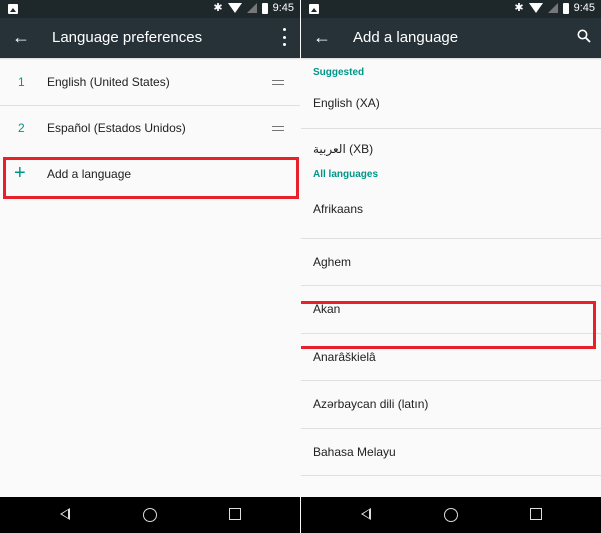  I want to click on preferred-language-row: 1 English (United States), so click(150, 83).